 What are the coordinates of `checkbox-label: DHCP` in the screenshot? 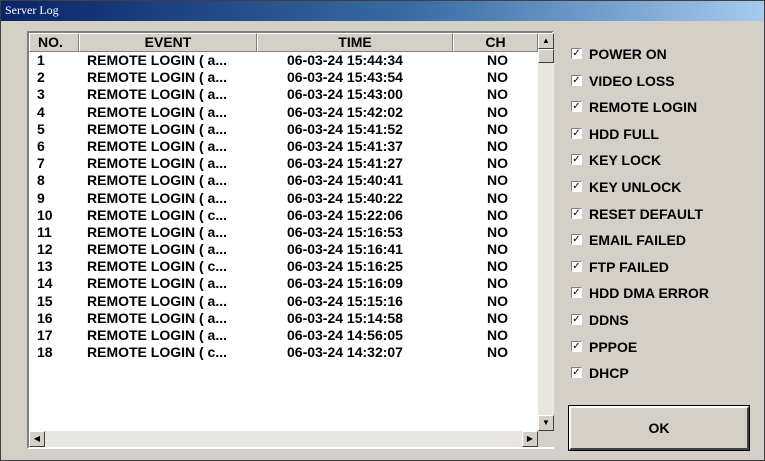 It's located at (609, 373).